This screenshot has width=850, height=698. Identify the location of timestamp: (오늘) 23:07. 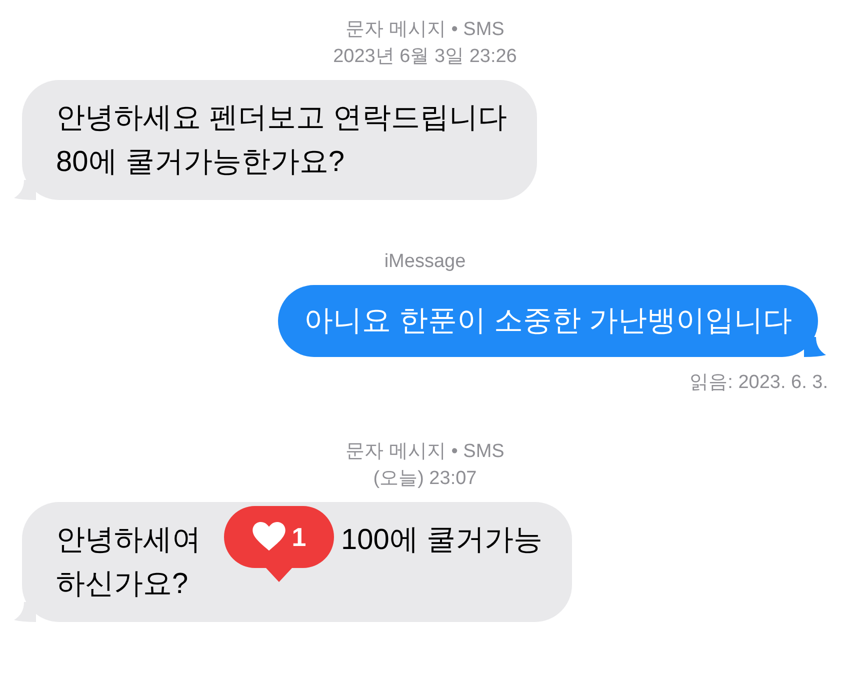
(425, 479).